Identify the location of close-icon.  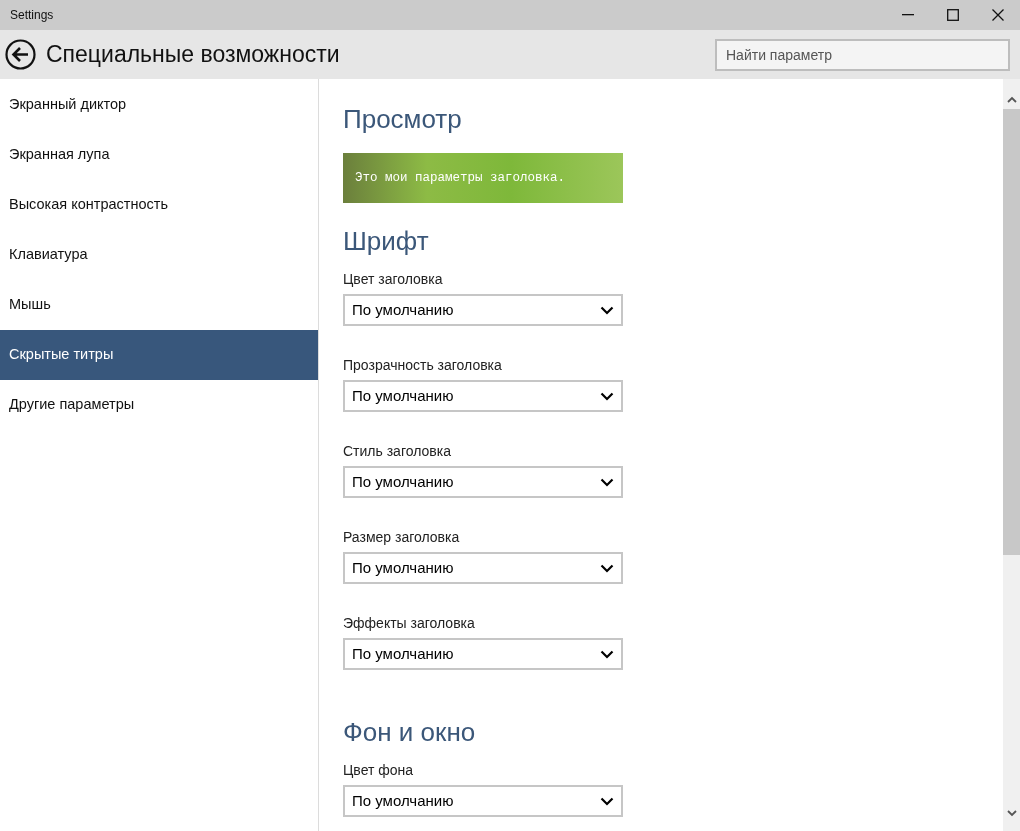
(997, 15).